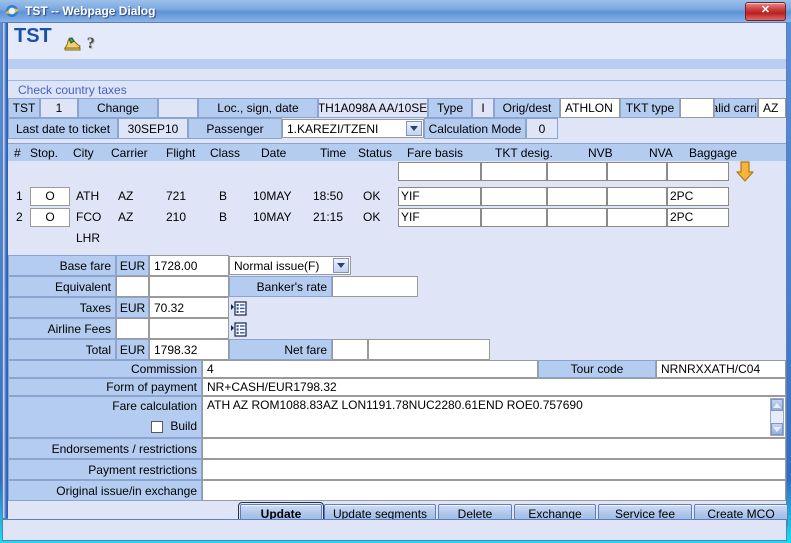 The image size is (791, 543). Describe the element at coordinates (189, 265) in the screenshot. I see `base-fare-value: 1728.00` at that location.